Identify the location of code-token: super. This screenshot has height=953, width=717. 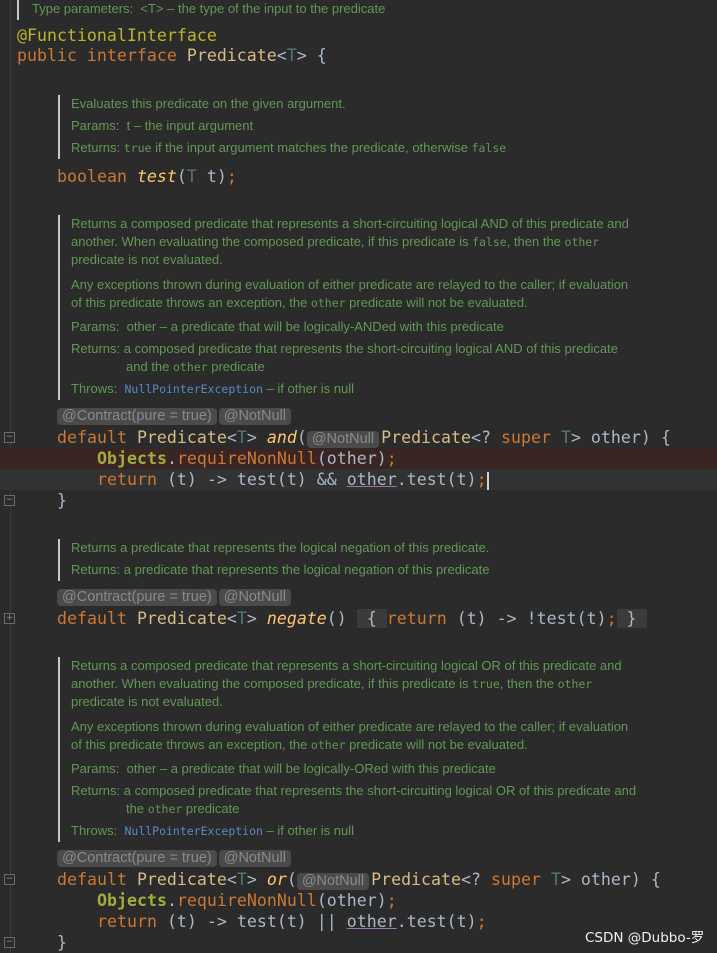
(531, 437).